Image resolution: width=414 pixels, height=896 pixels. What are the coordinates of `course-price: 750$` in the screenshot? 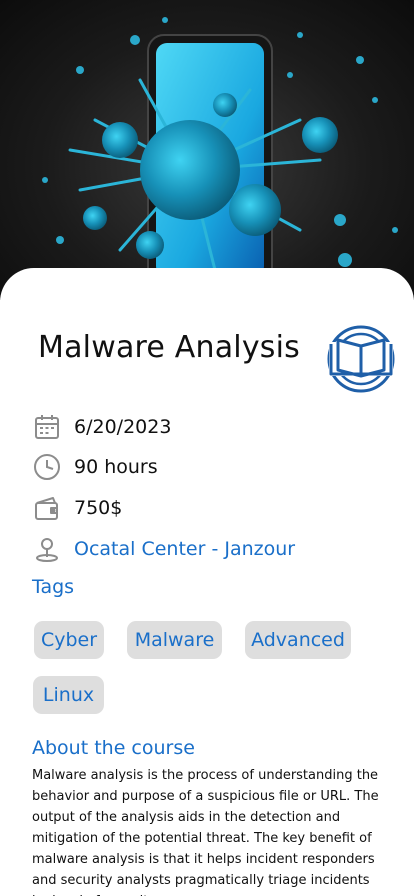 It's located at (98, 508).